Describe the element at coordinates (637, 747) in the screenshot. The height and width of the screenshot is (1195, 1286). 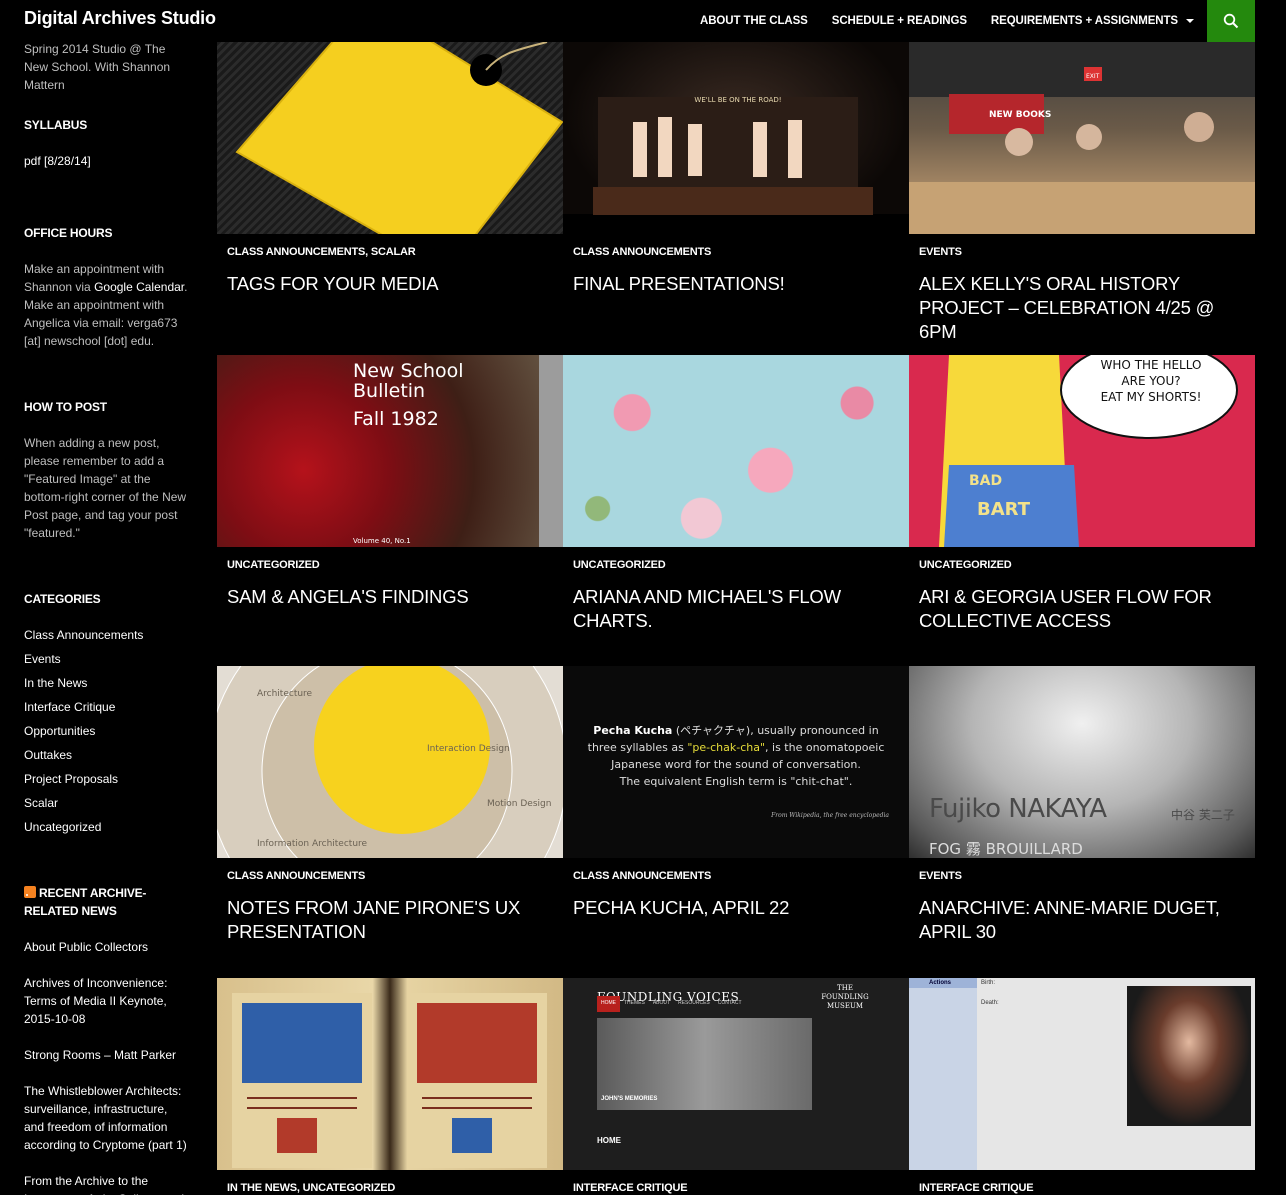
I see `quote-l2a: three syllables as` at that location.